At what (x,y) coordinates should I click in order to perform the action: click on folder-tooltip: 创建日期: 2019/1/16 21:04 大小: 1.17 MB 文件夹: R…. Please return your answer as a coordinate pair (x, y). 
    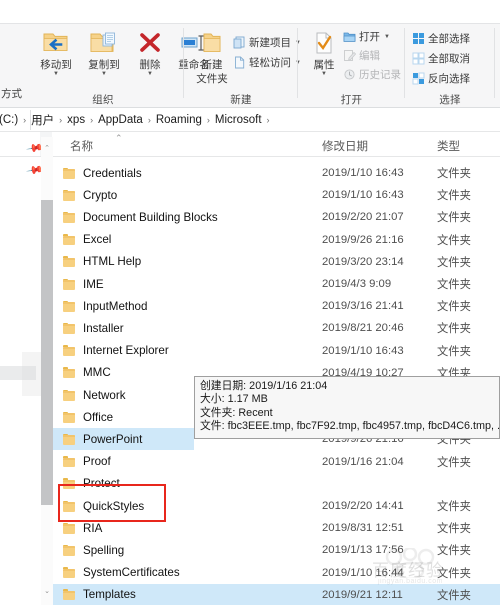
    Looking at the image, I should click on (347, 407).